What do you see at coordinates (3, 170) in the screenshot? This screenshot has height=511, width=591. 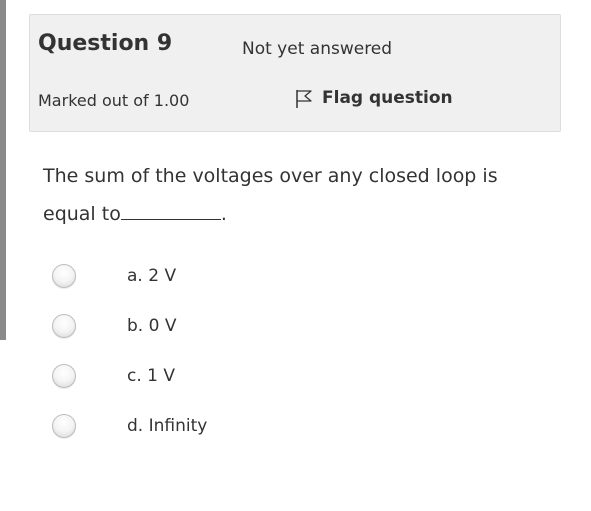 I see `left-border` at bounding box center [3, 170].